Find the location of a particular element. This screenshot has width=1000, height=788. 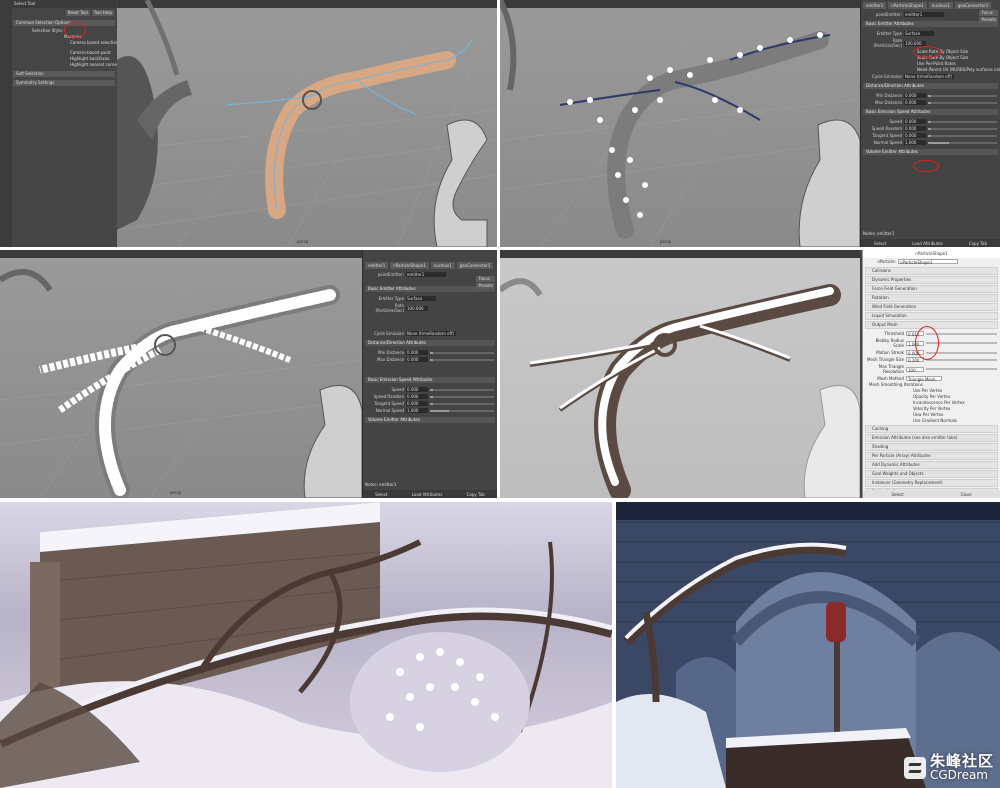

output-checkbox: Use Gradient Normals is located at coordinates (931, 421).